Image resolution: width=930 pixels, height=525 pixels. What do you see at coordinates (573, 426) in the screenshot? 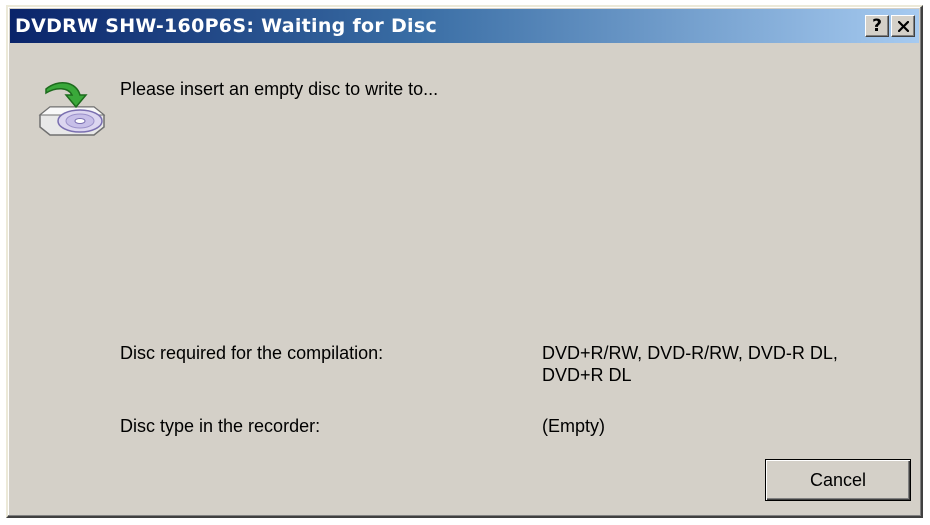
I see `recorder-disc-type-value: (Empty)` at bounding box center [573, 426].